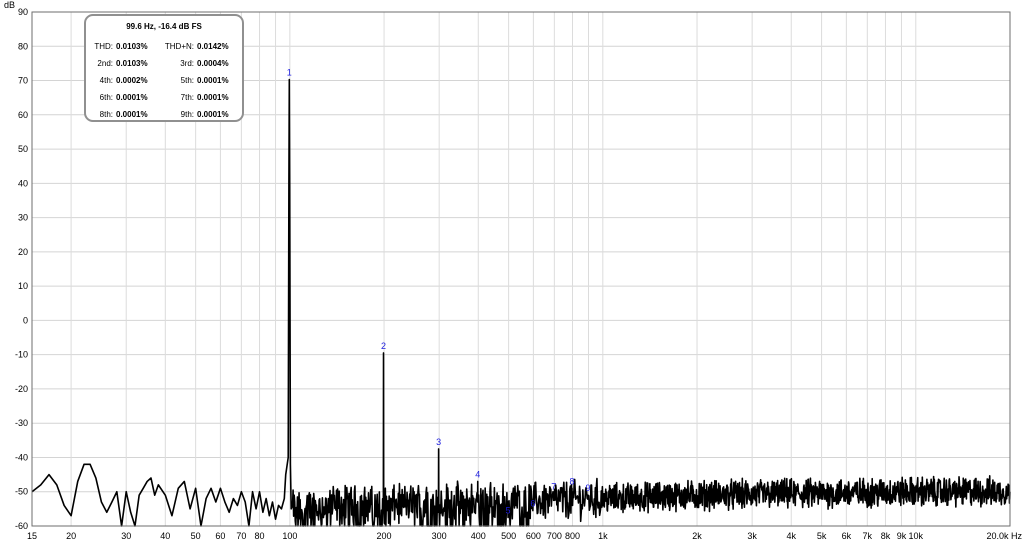 The image size is (1024, 548). I want to click on x-tick-label: 20, so click(71, 536).